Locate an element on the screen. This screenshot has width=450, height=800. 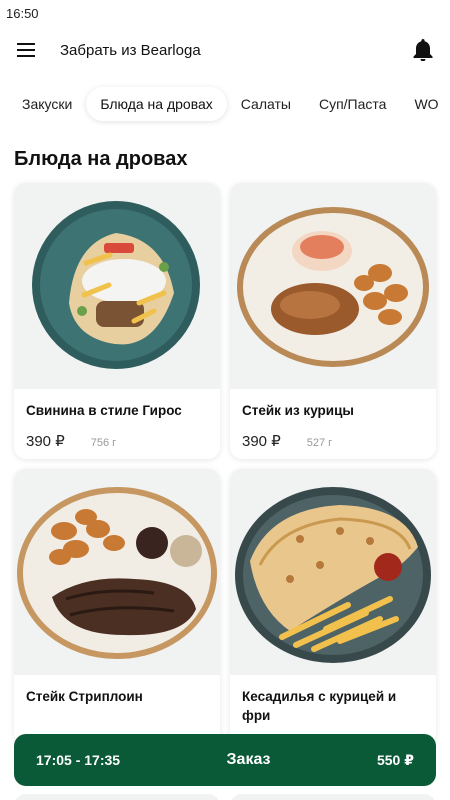
product-image-striploin is located at coordinates (117, 572).